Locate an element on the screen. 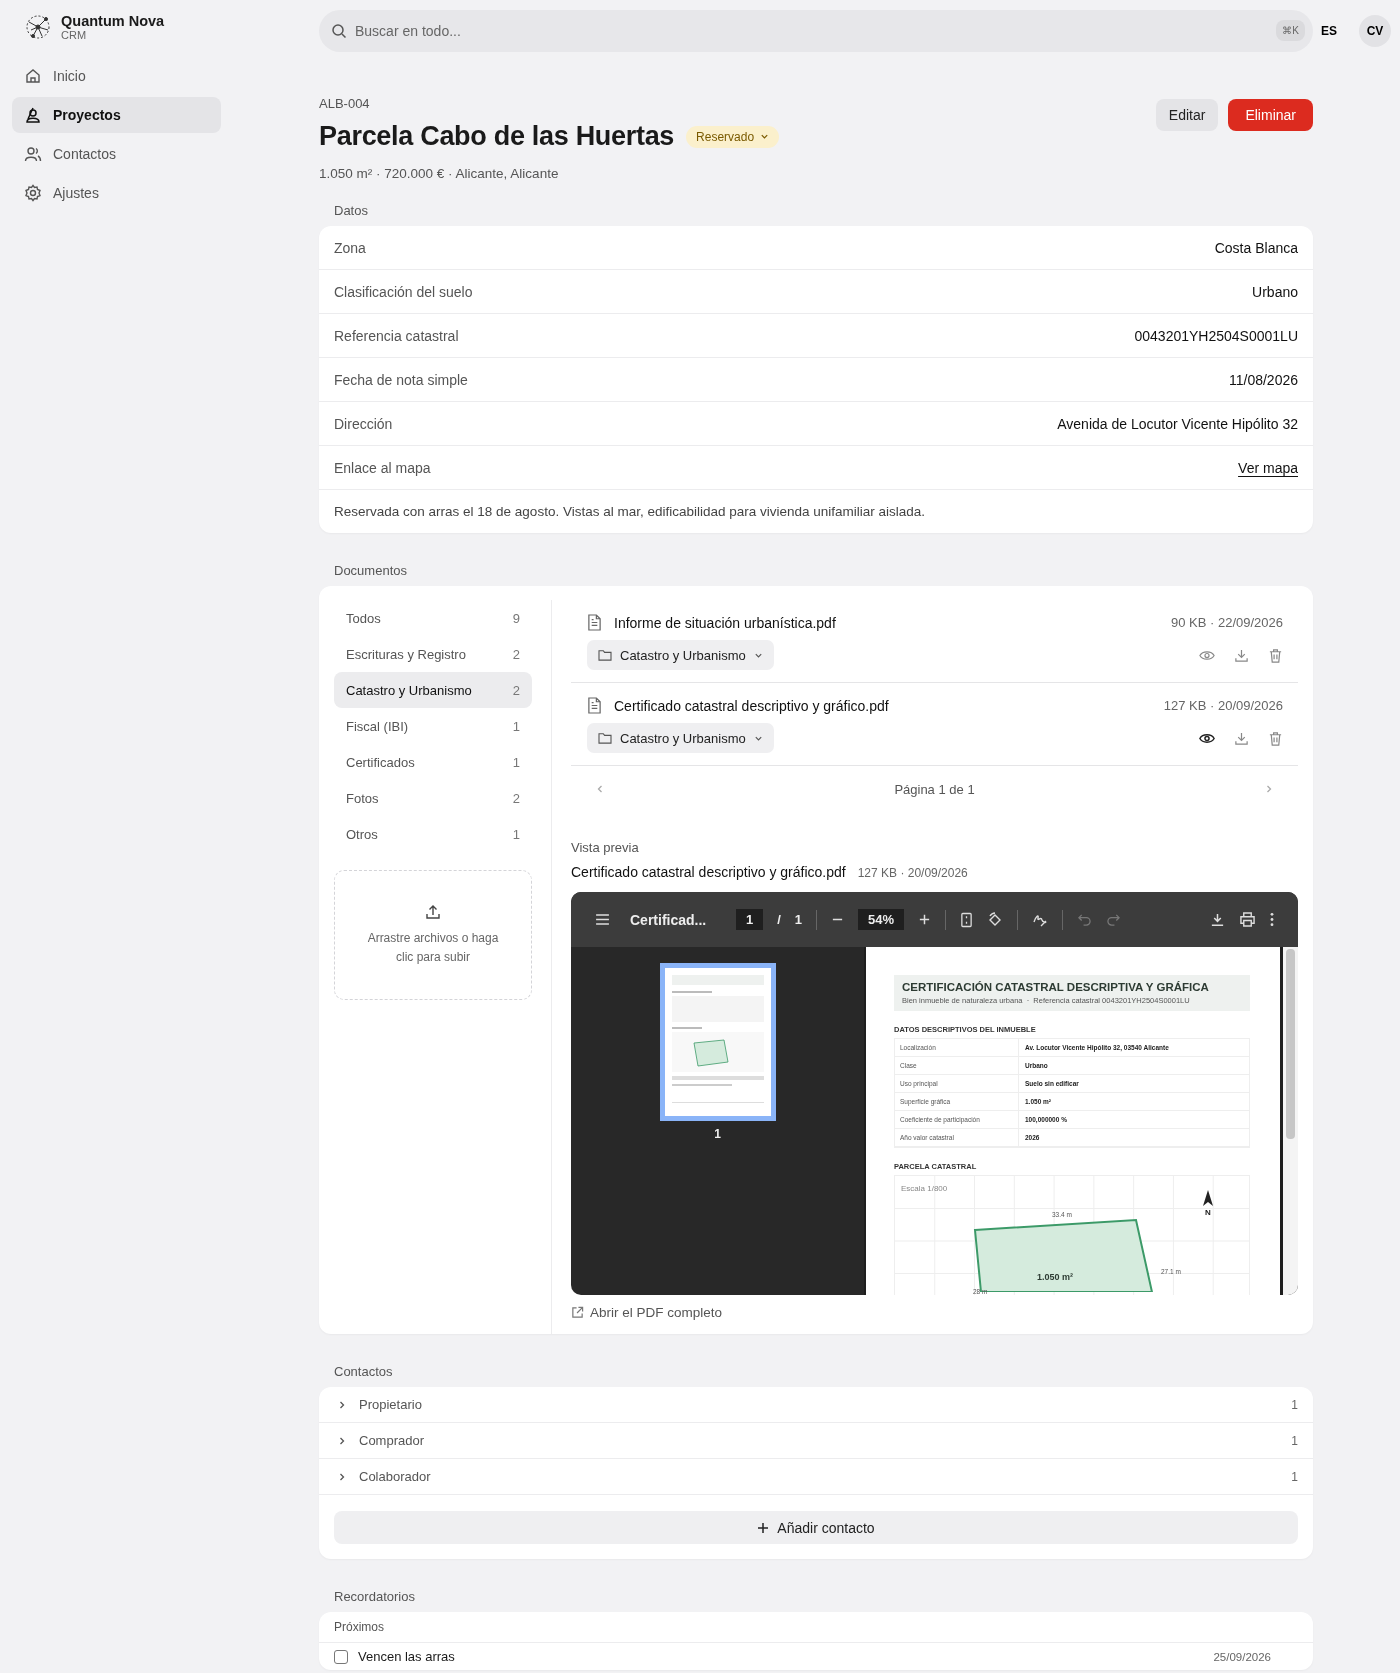 The width and height of the screenshot is (1400, 1673). group-label: Próximos is located at coordinates (816, 1627).